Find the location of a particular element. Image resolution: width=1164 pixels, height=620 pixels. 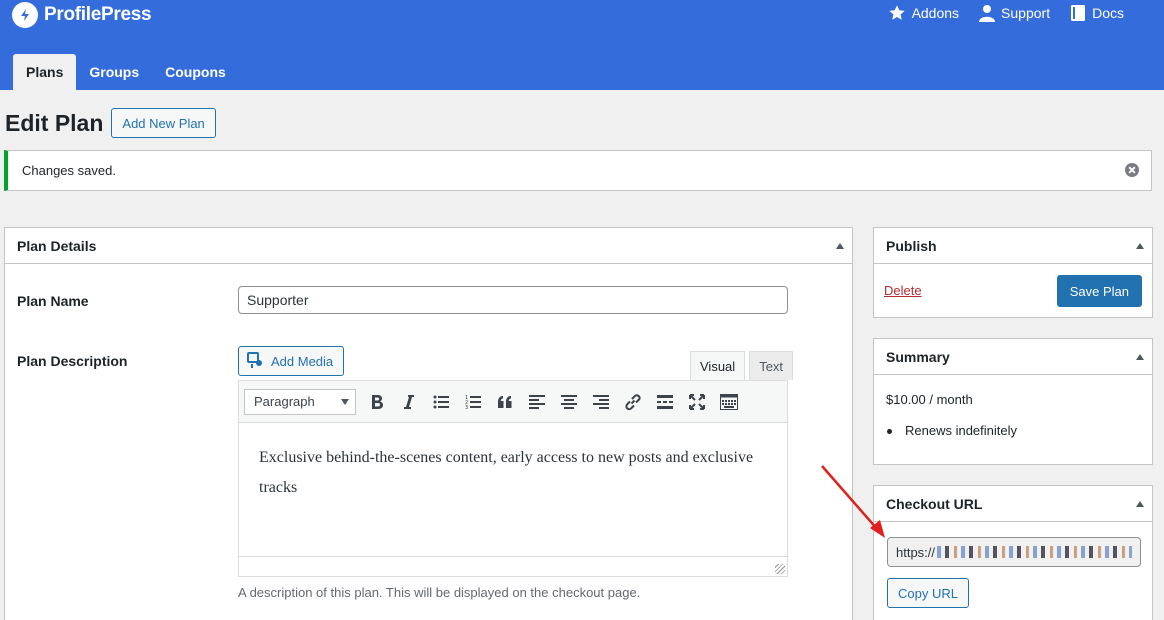

page-title: Edit Plan is located at coordinates (54, 122).